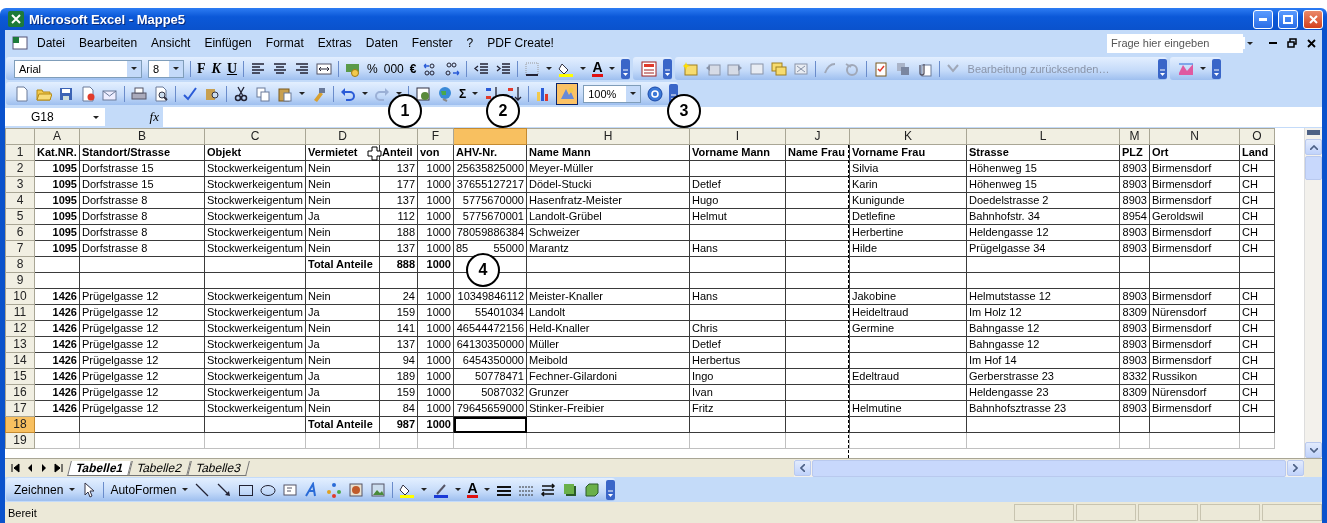 This screenshot has width=1327, height=523. I want to click on format-painter-icon, so click(319, 93).